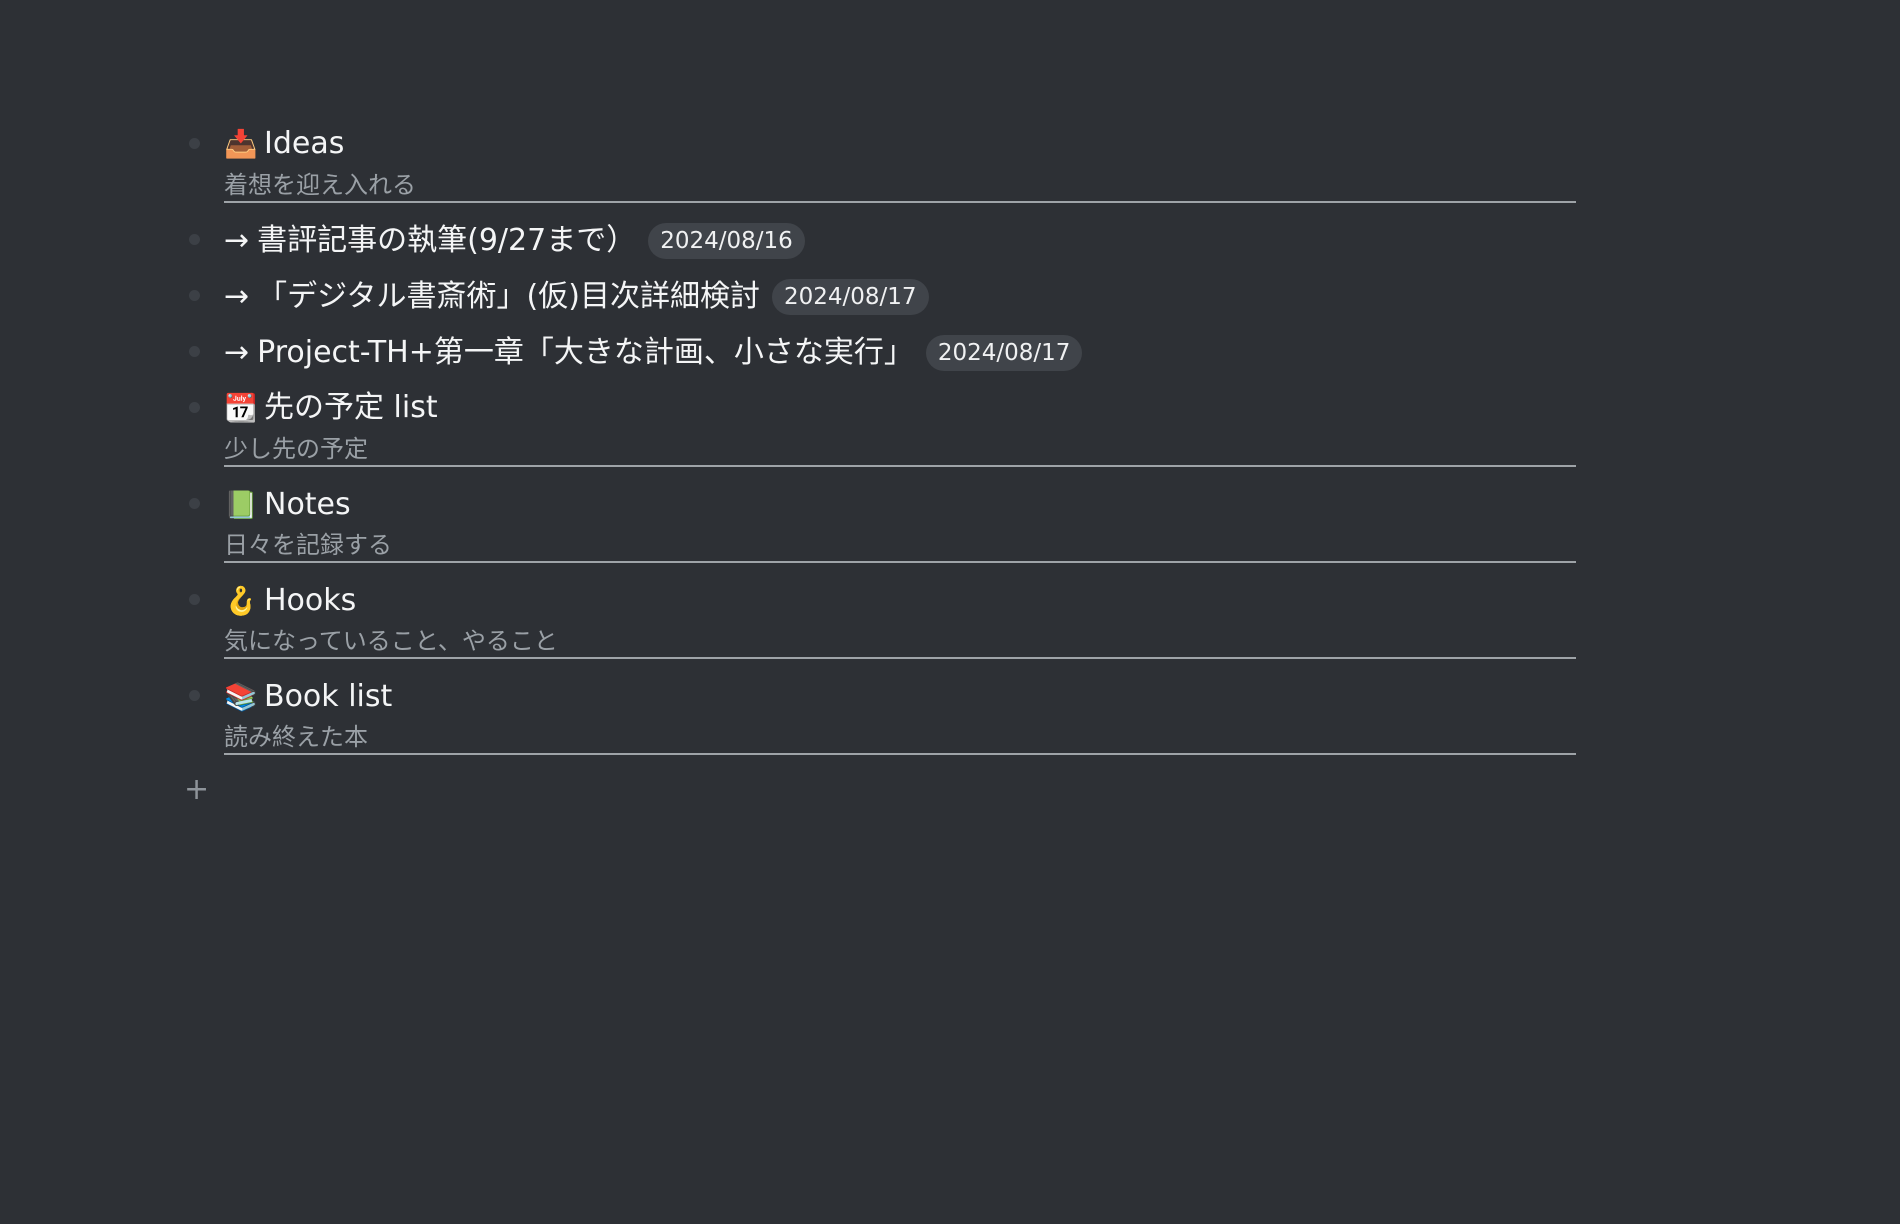 Image resolution: width=1900 pixels, height=1224 pixels. What do you see at coordinates (241, 505) in the screenshot?
I see `green-book-icon: 📗` at bounding box center [241, 505].